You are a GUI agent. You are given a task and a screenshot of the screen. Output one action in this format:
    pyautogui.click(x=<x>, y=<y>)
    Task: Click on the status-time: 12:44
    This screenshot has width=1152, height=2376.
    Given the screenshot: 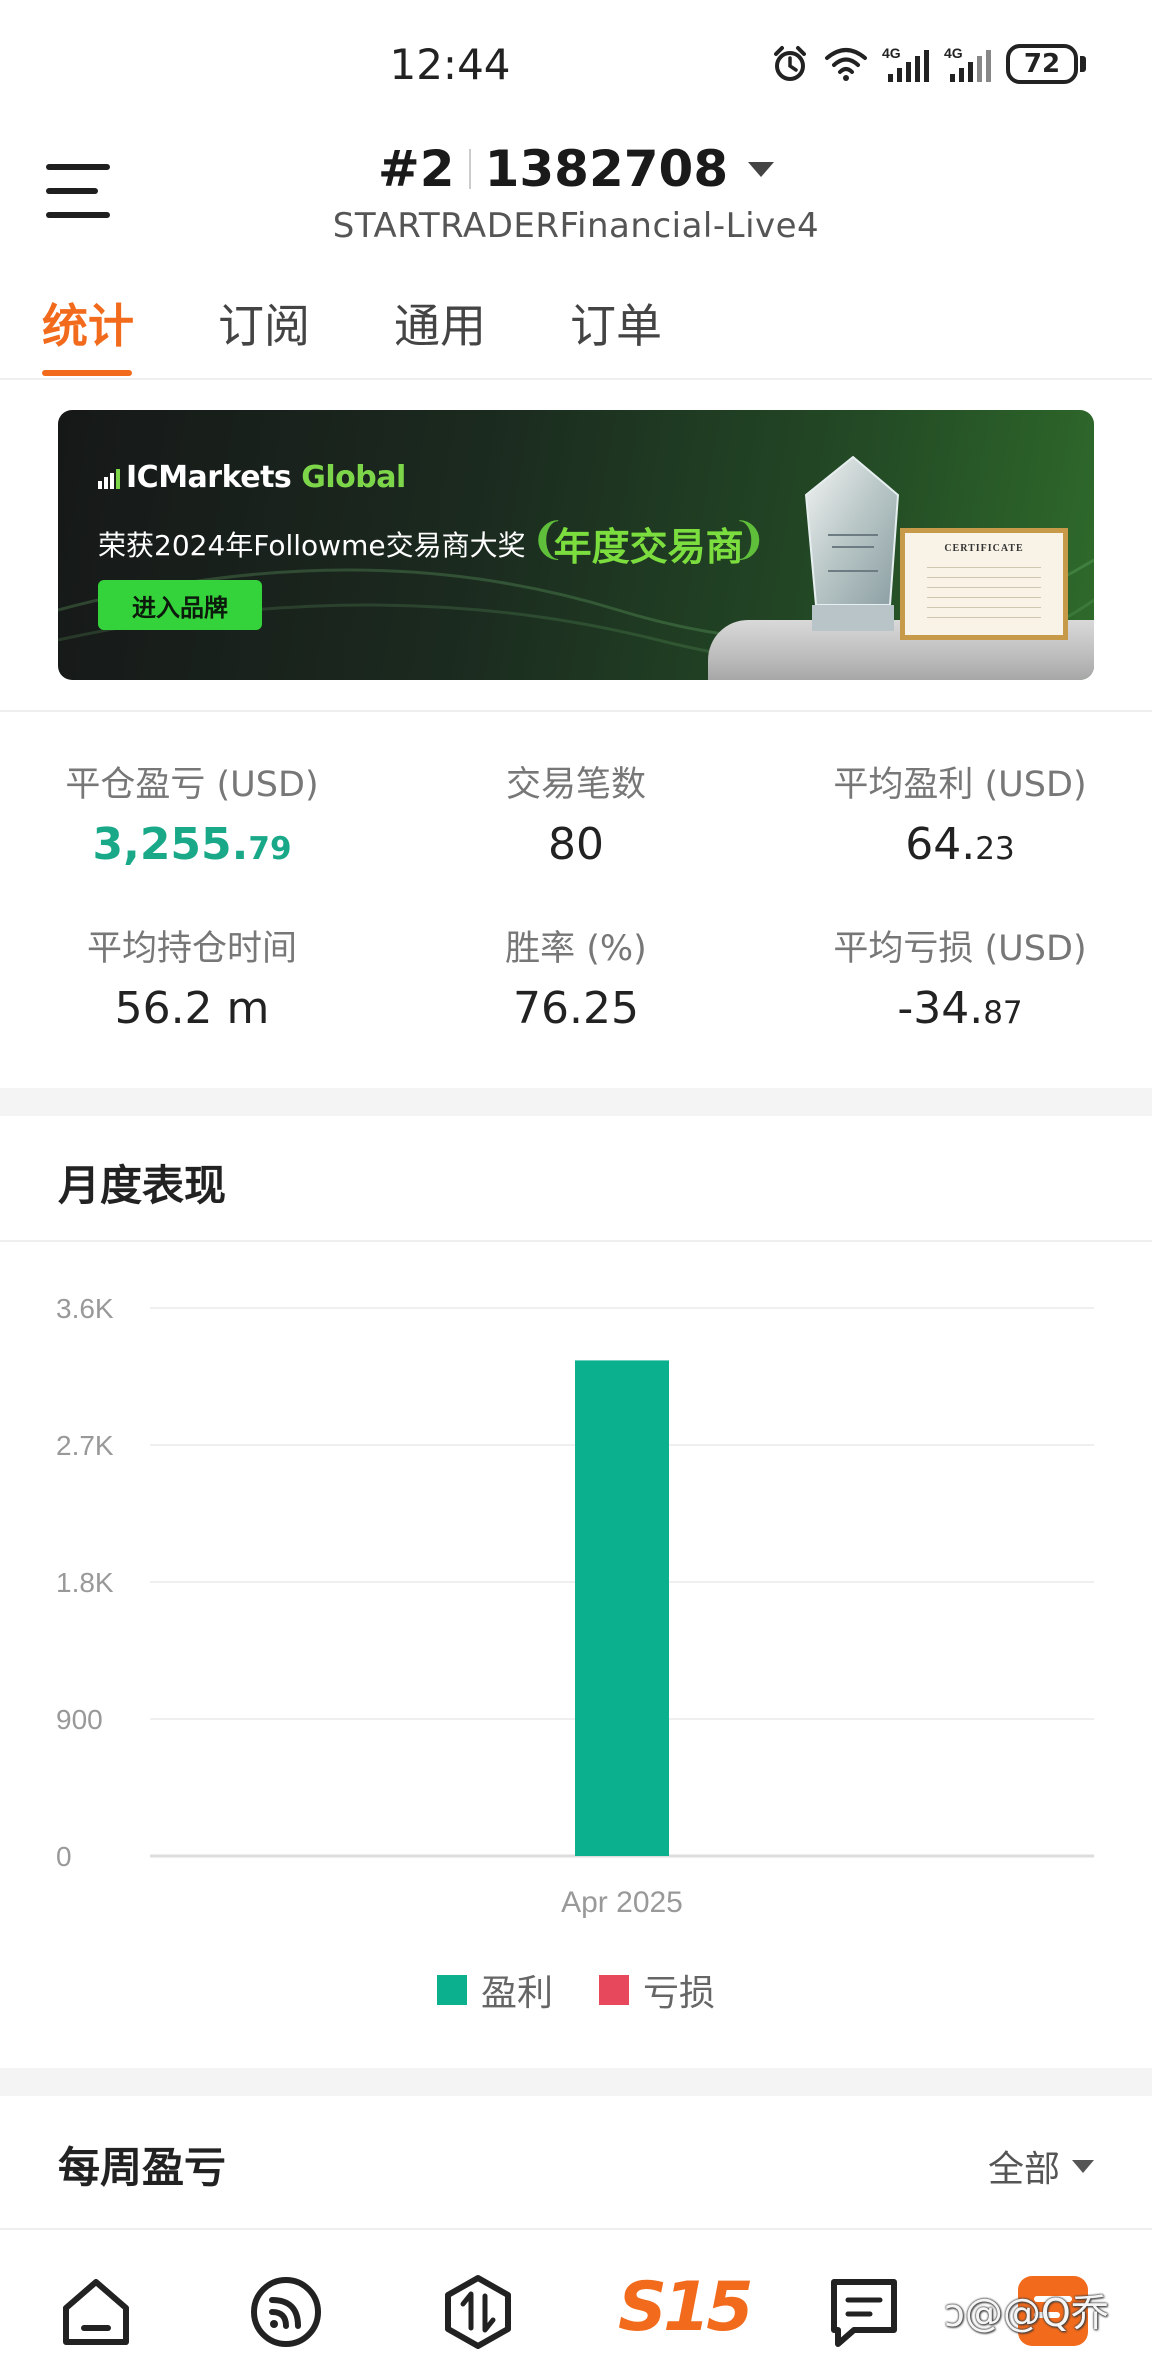 What is the action you would take?
    pyautogui.click(x=450, y=64)
    